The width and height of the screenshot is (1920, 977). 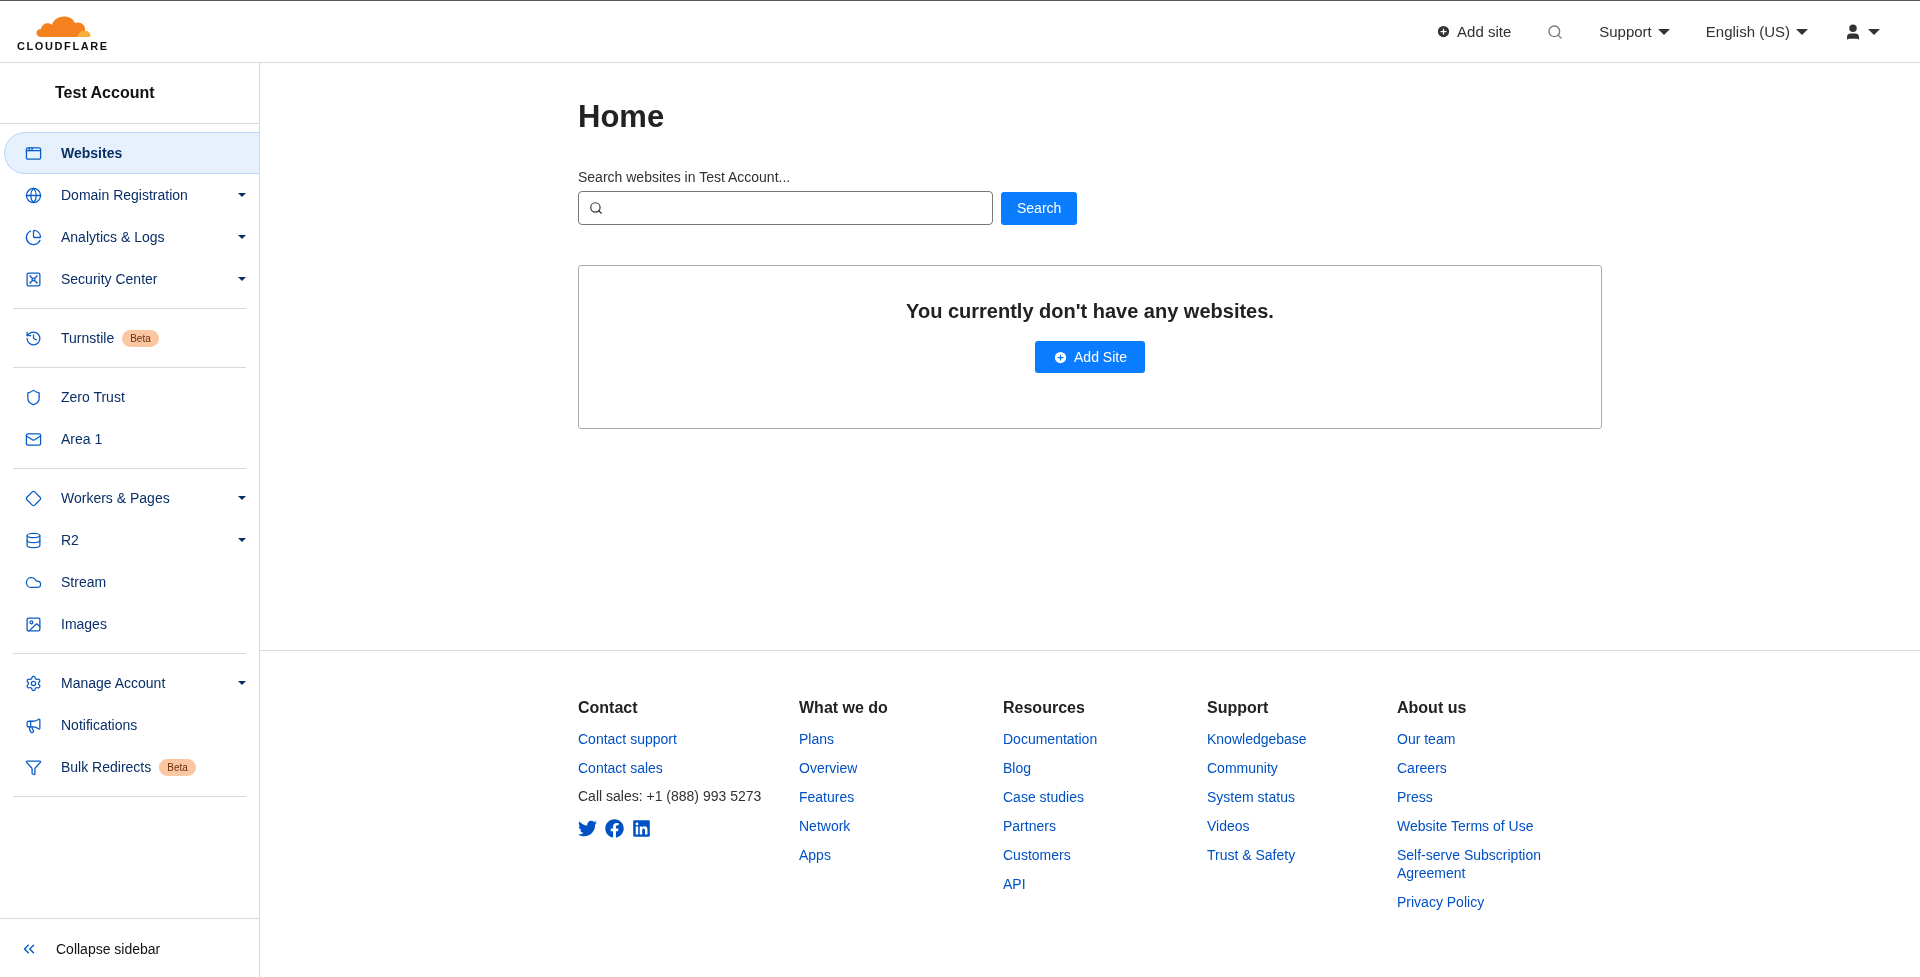 I want to click on sidebar-item: Bulk Redirects Beta, so click(x=131, y=767).